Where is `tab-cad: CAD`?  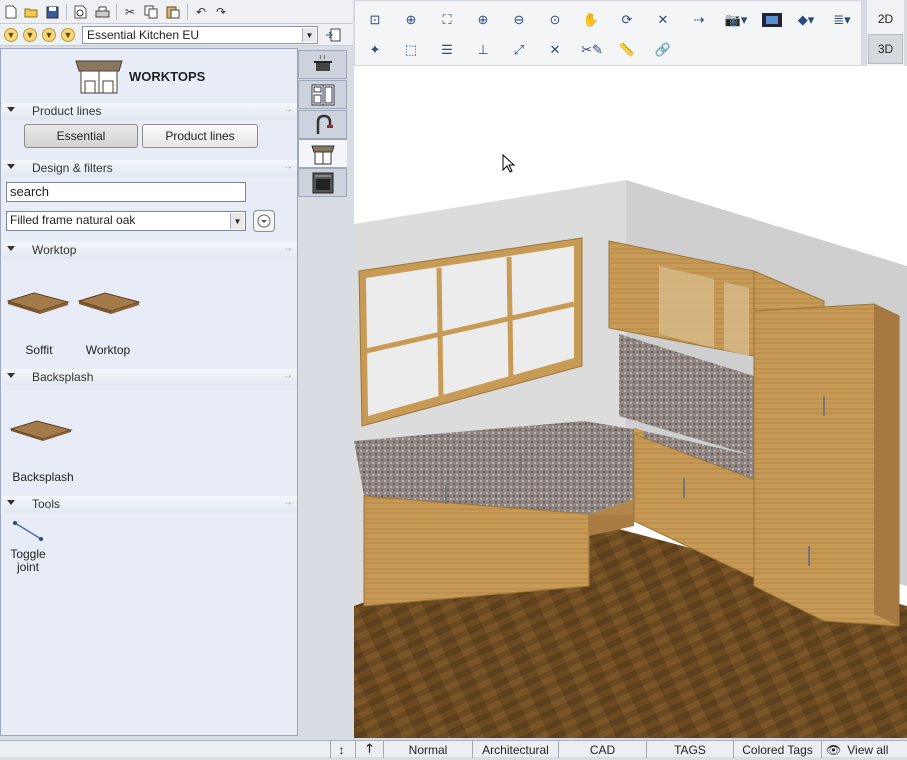
tab-cad: CAD is located at coordinates (602, 749).